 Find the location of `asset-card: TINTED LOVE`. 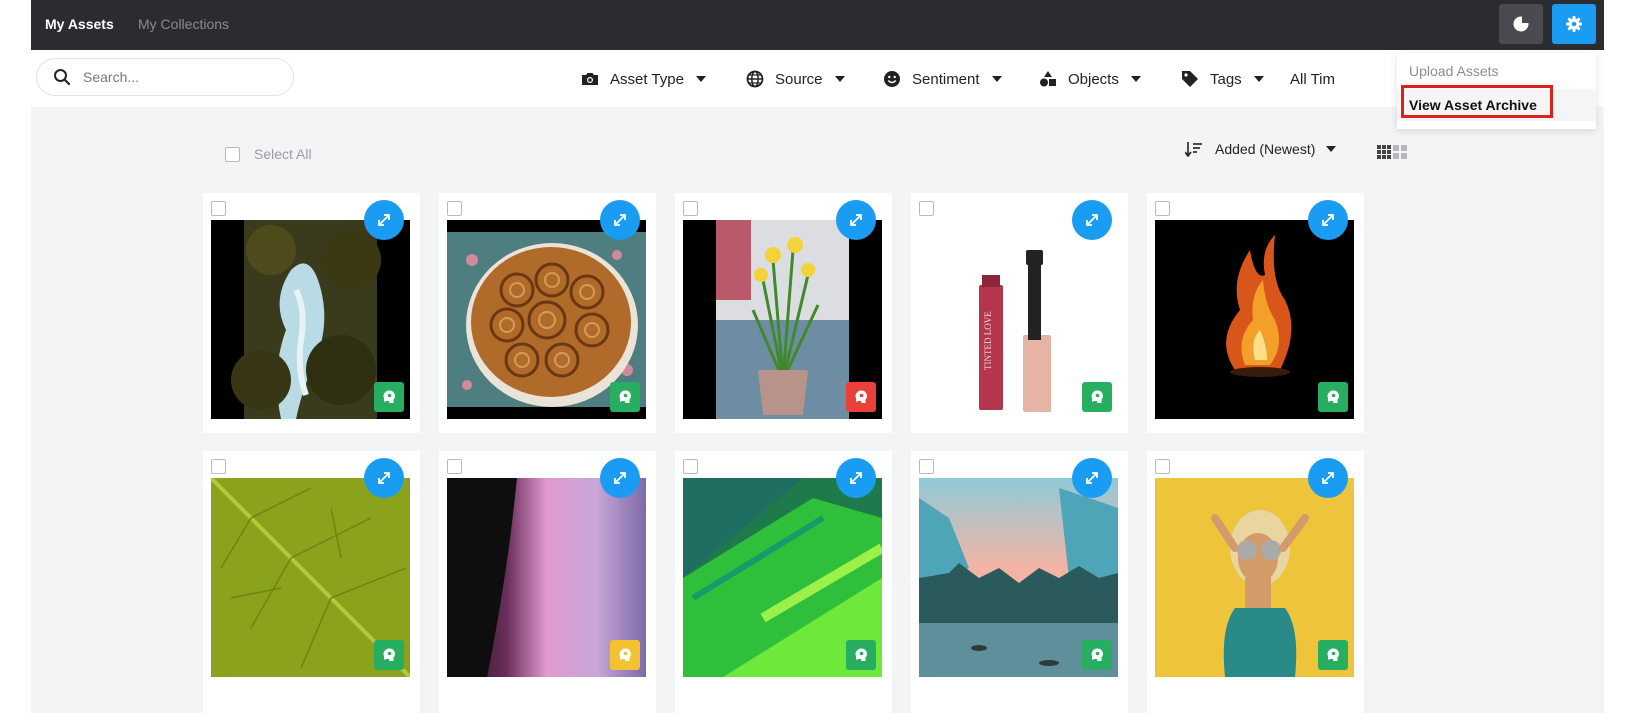

asset-card: TINTED LOVE is located at coordinates (1019, 313).